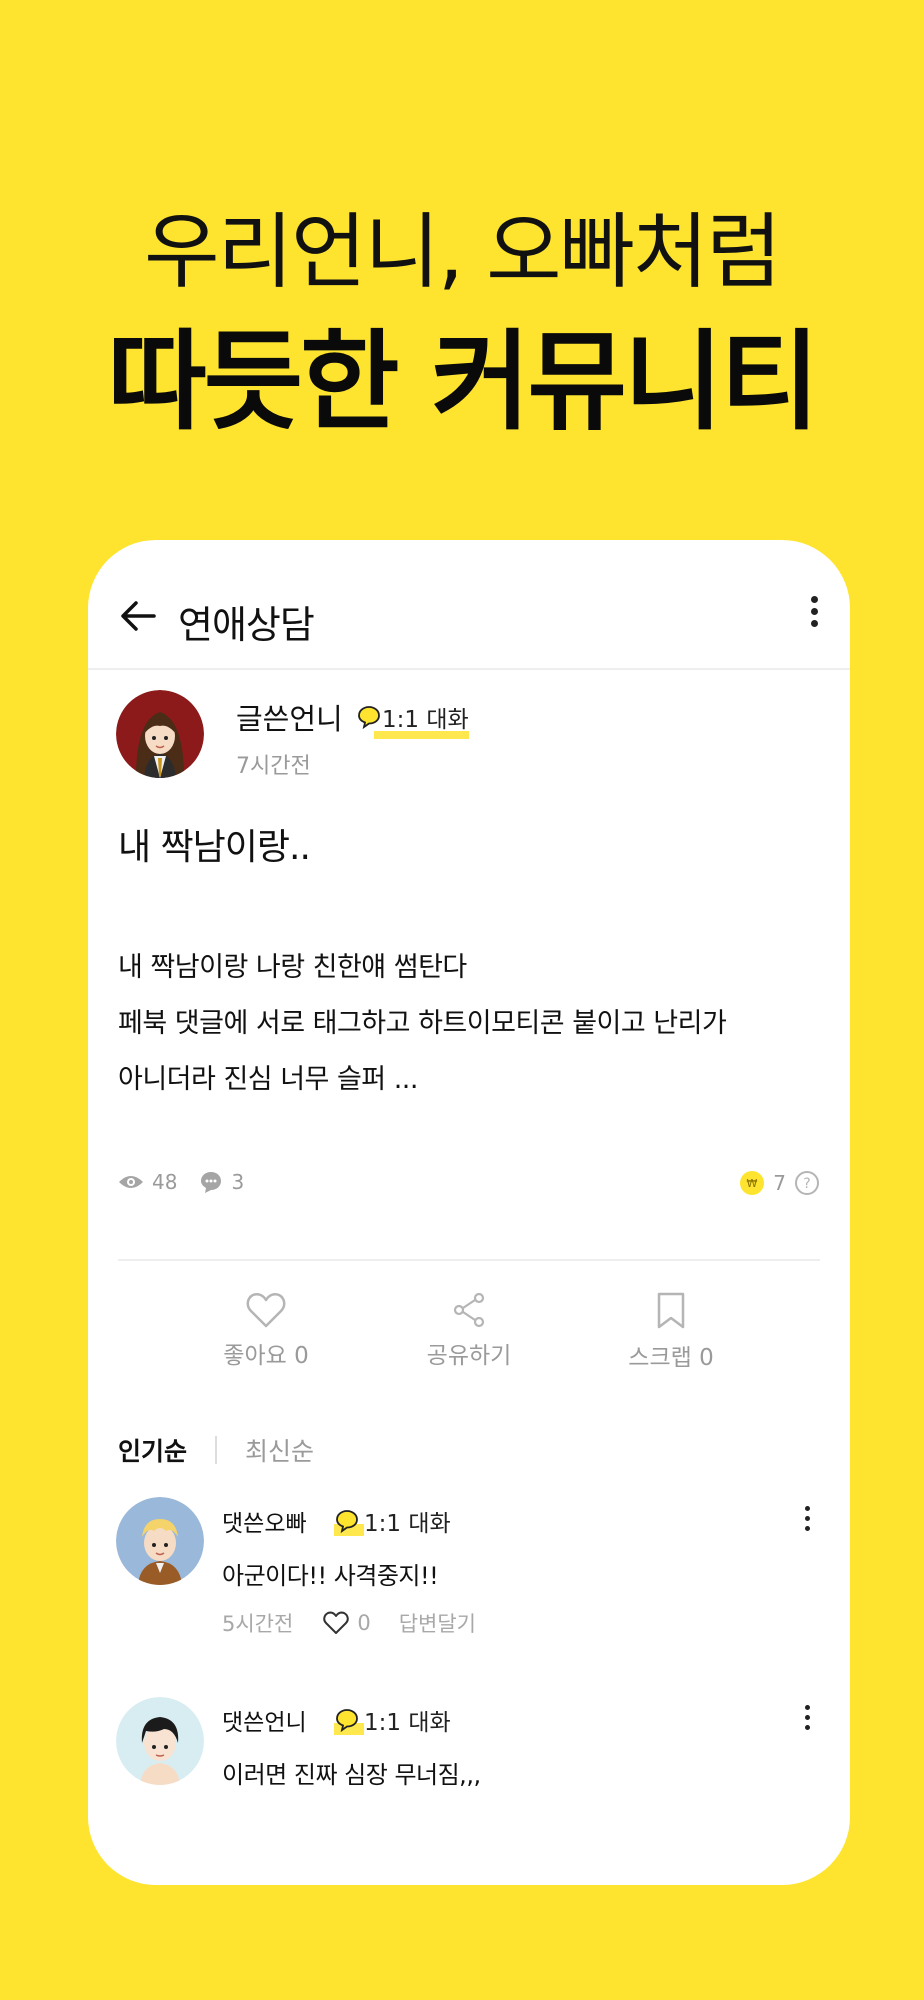 Image resolution: width=924 pixels, height=2000 pixels. Describe the element at coordinates (469, 1310) in the screenshot. I see `share-icon` at that location.